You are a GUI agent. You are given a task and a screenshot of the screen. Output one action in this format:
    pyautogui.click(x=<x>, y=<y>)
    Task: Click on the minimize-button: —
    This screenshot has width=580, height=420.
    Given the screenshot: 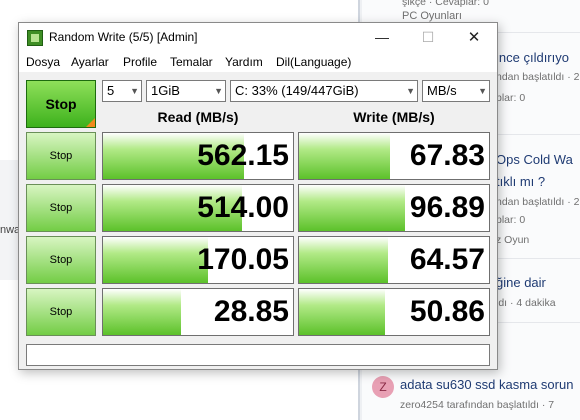 What is the action you would take?
    pyautogui.click(x=382, y=37)
    